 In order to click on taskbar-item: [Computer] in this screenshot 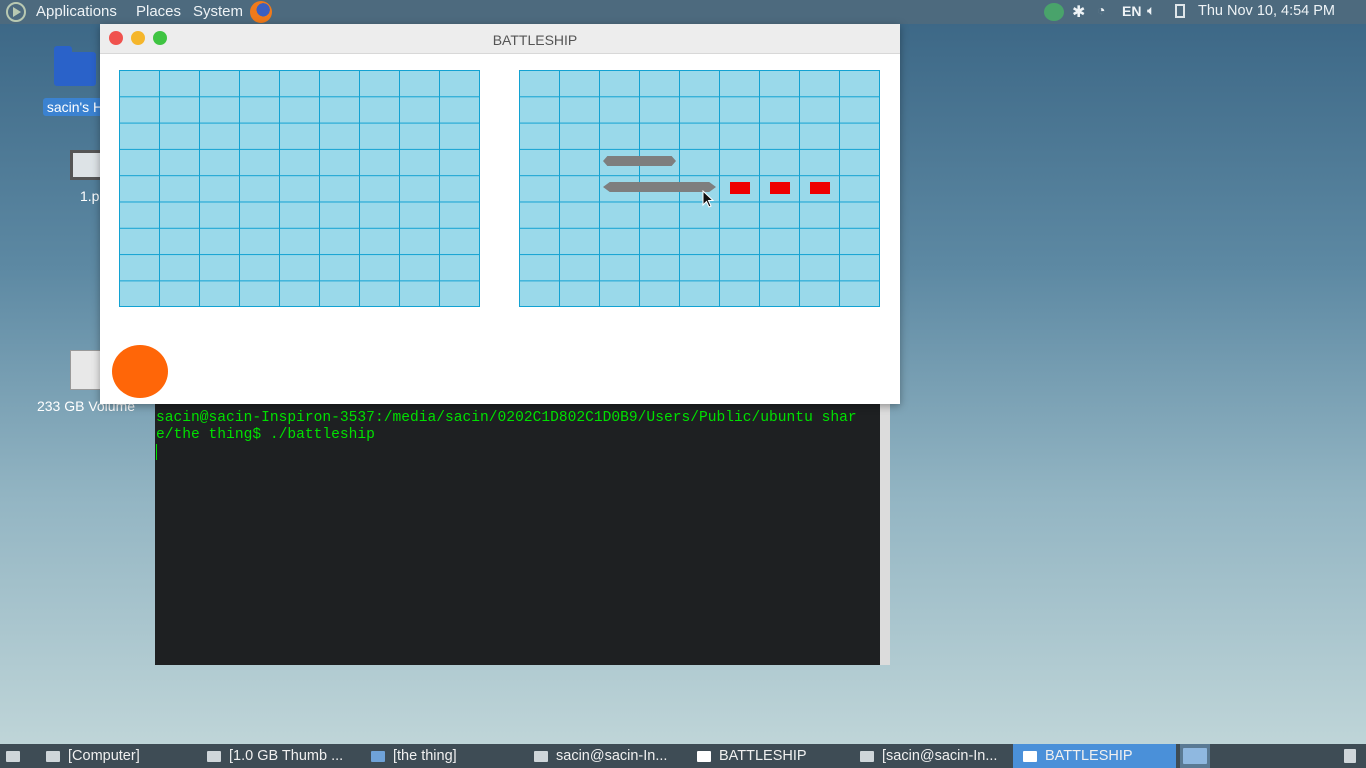, I will do `click(93, 756)`.